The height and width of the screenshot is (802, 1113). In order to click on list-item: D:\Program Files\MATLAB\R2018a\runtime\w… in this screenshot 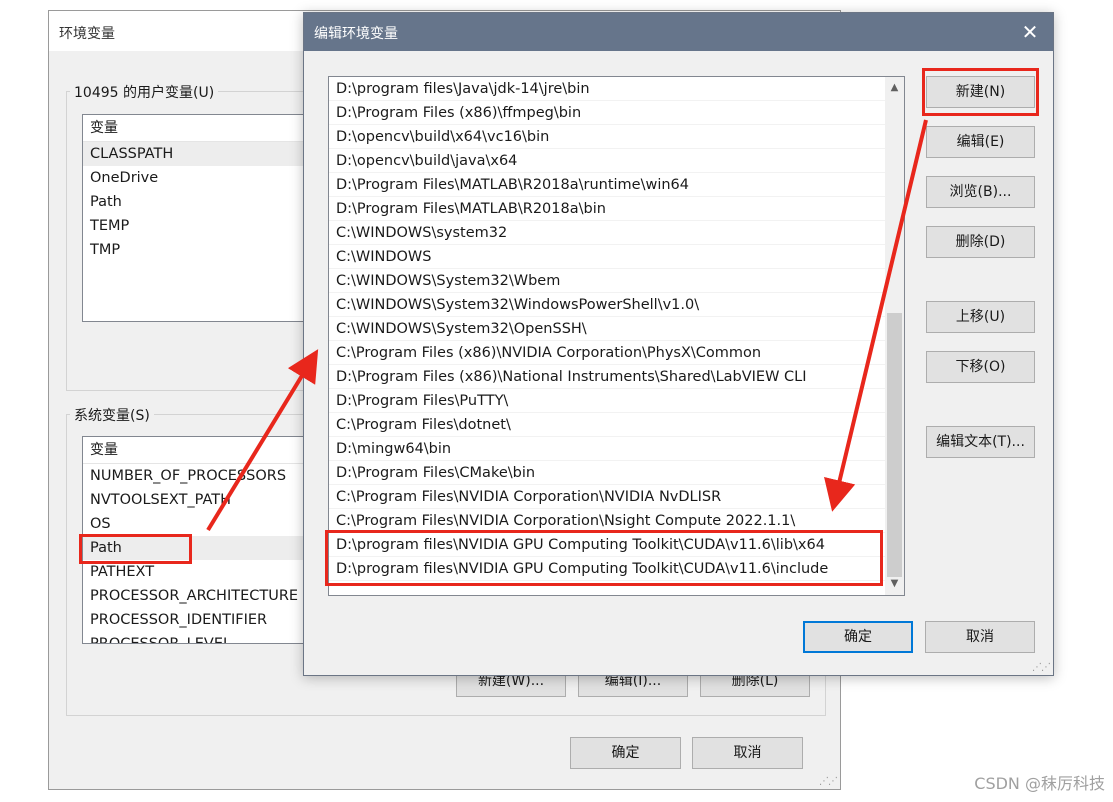, I will do `click(607, 185)`.